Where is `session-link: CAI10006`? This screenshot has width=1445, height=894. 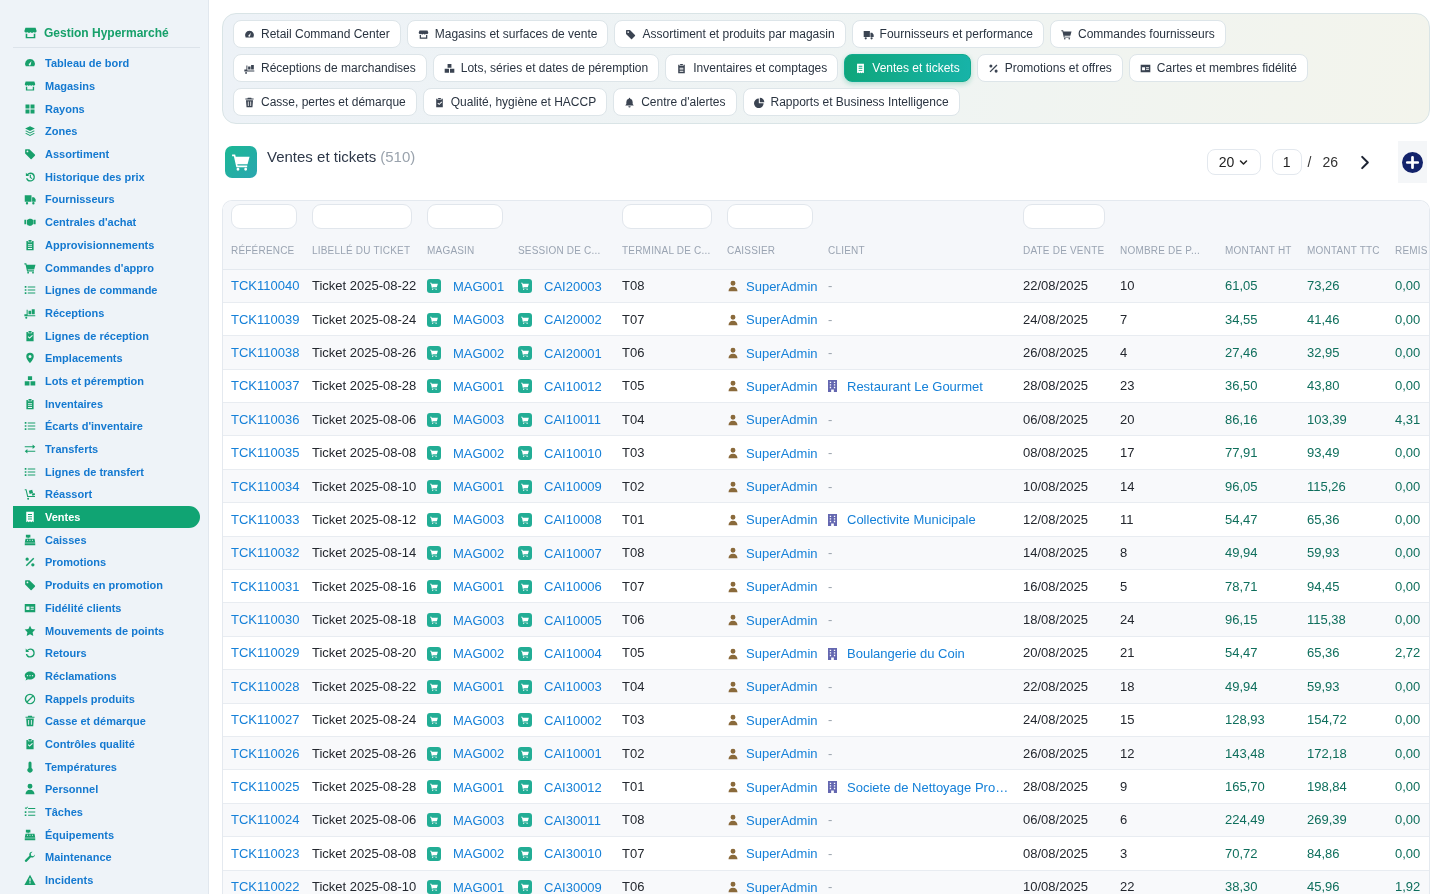
session-link: CAI10006 is located at coordinates (573, 587).